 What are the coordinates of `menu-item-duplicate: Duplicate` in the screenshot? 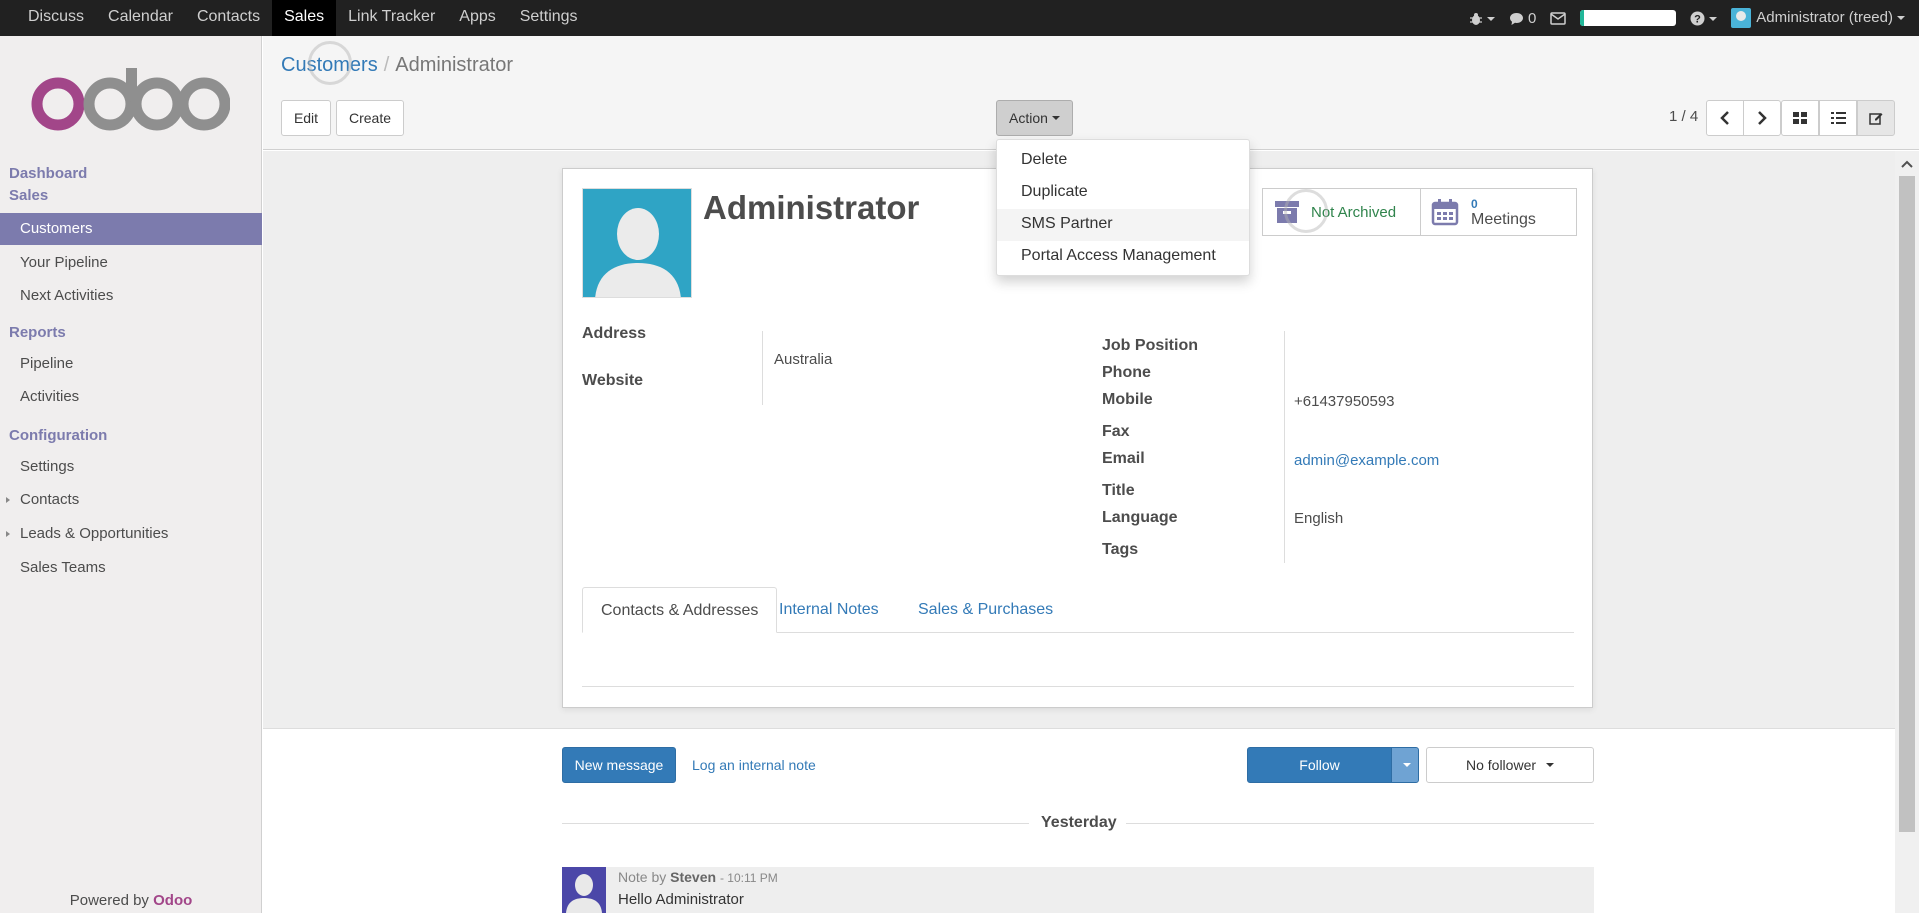 It's located at (1123, 193).